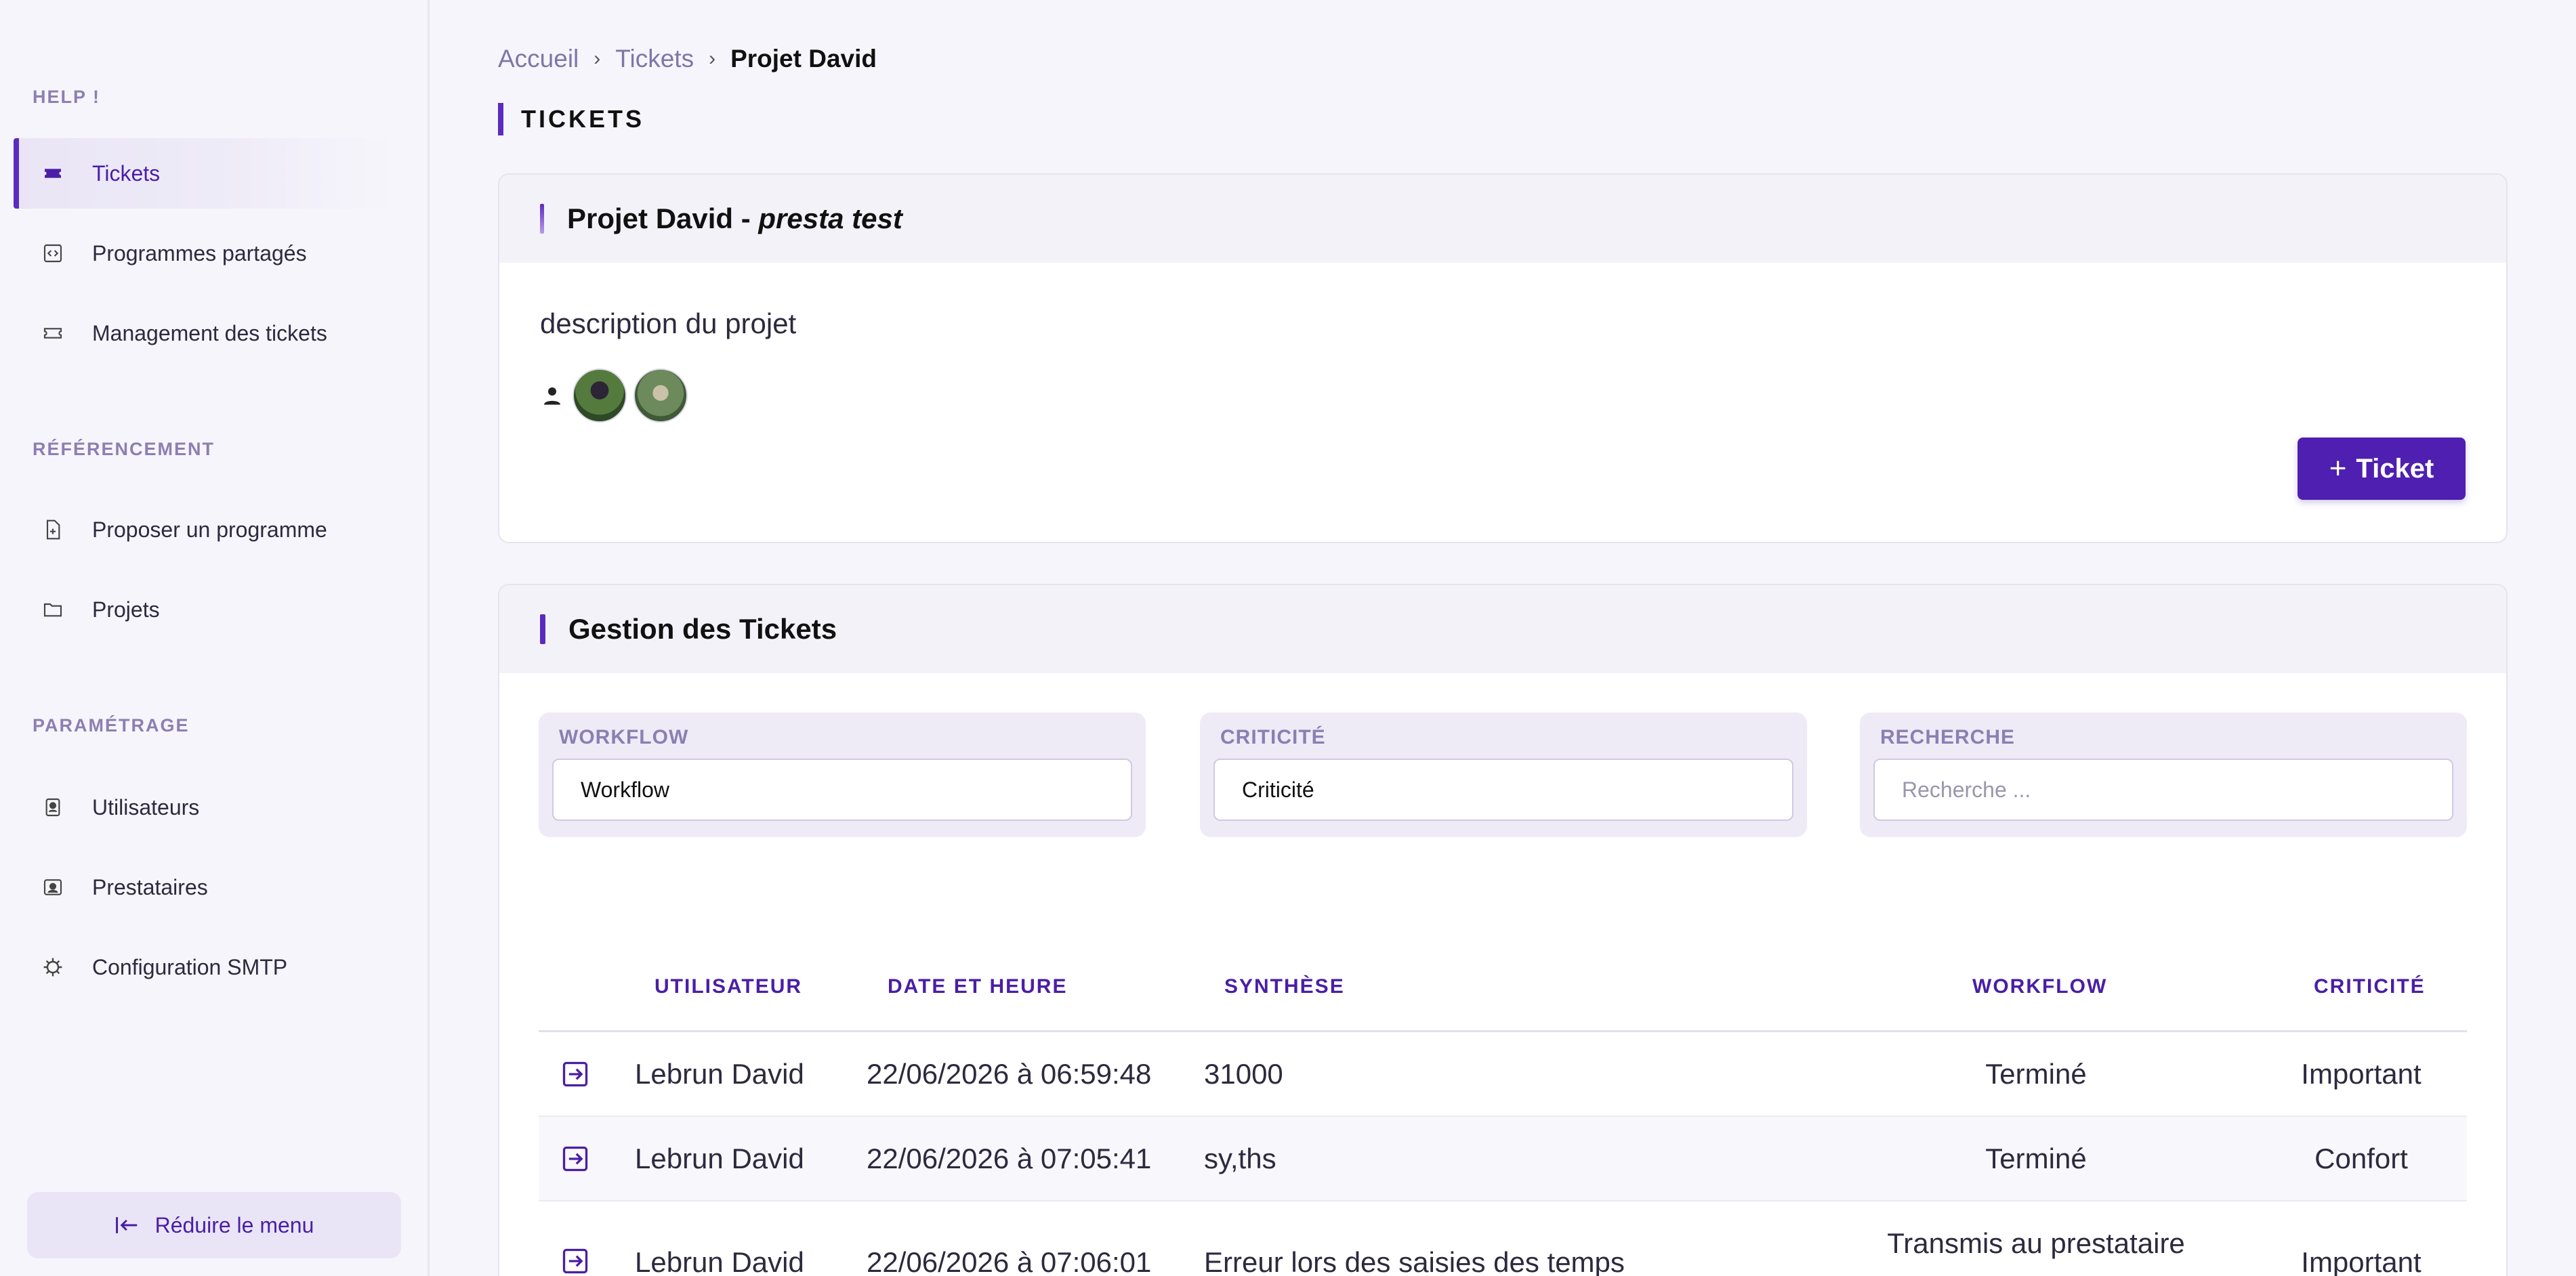 The width and height of the screenshot is (2576, 1276). What do you see at coordinates (53, 253) in the screenshot?
I see `code-icon` at bounding box center [53, 253].